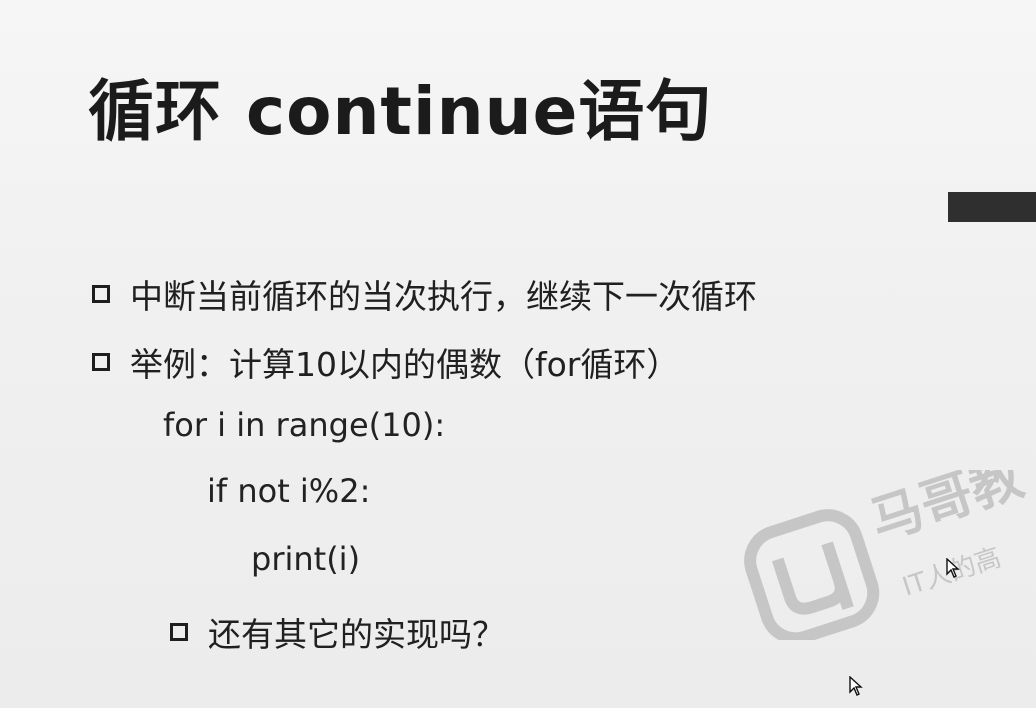  What do you see at coordinates (304, 425) in the screenshot?
I see `code-line-1: for i in range(10):` at bounding box center [304, 425].